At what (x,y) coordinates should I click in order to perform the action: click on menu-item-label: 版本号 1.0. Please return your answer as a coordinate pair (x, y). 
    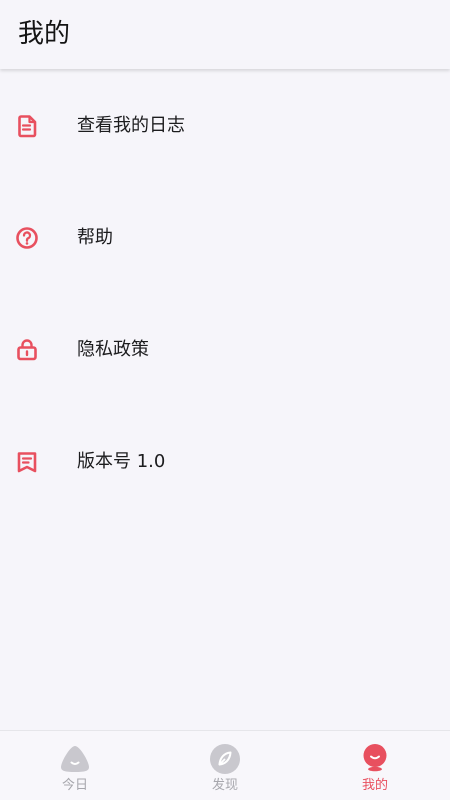
    Looking at the image, I should click on (121, 461).